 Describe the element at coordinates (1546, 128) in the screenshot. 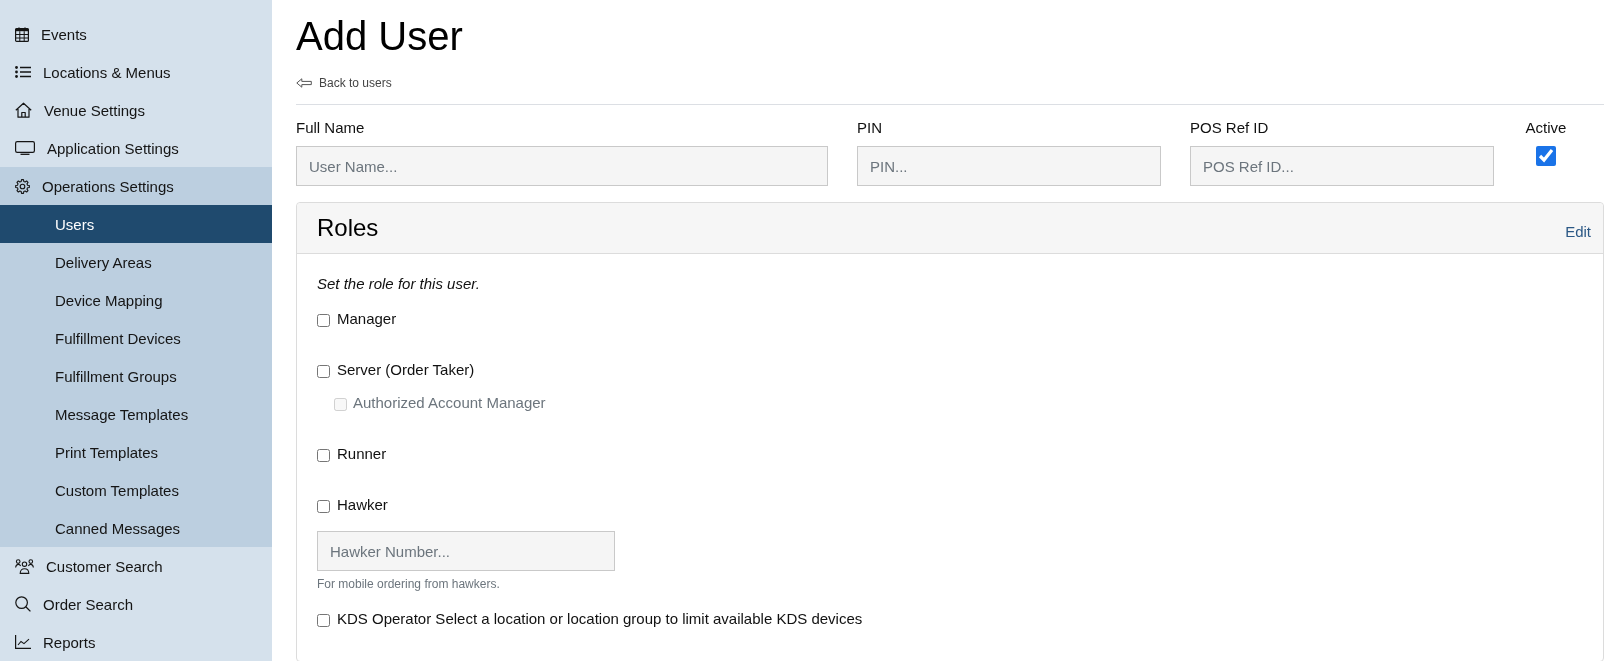

I see `field-label: Active` at that location.